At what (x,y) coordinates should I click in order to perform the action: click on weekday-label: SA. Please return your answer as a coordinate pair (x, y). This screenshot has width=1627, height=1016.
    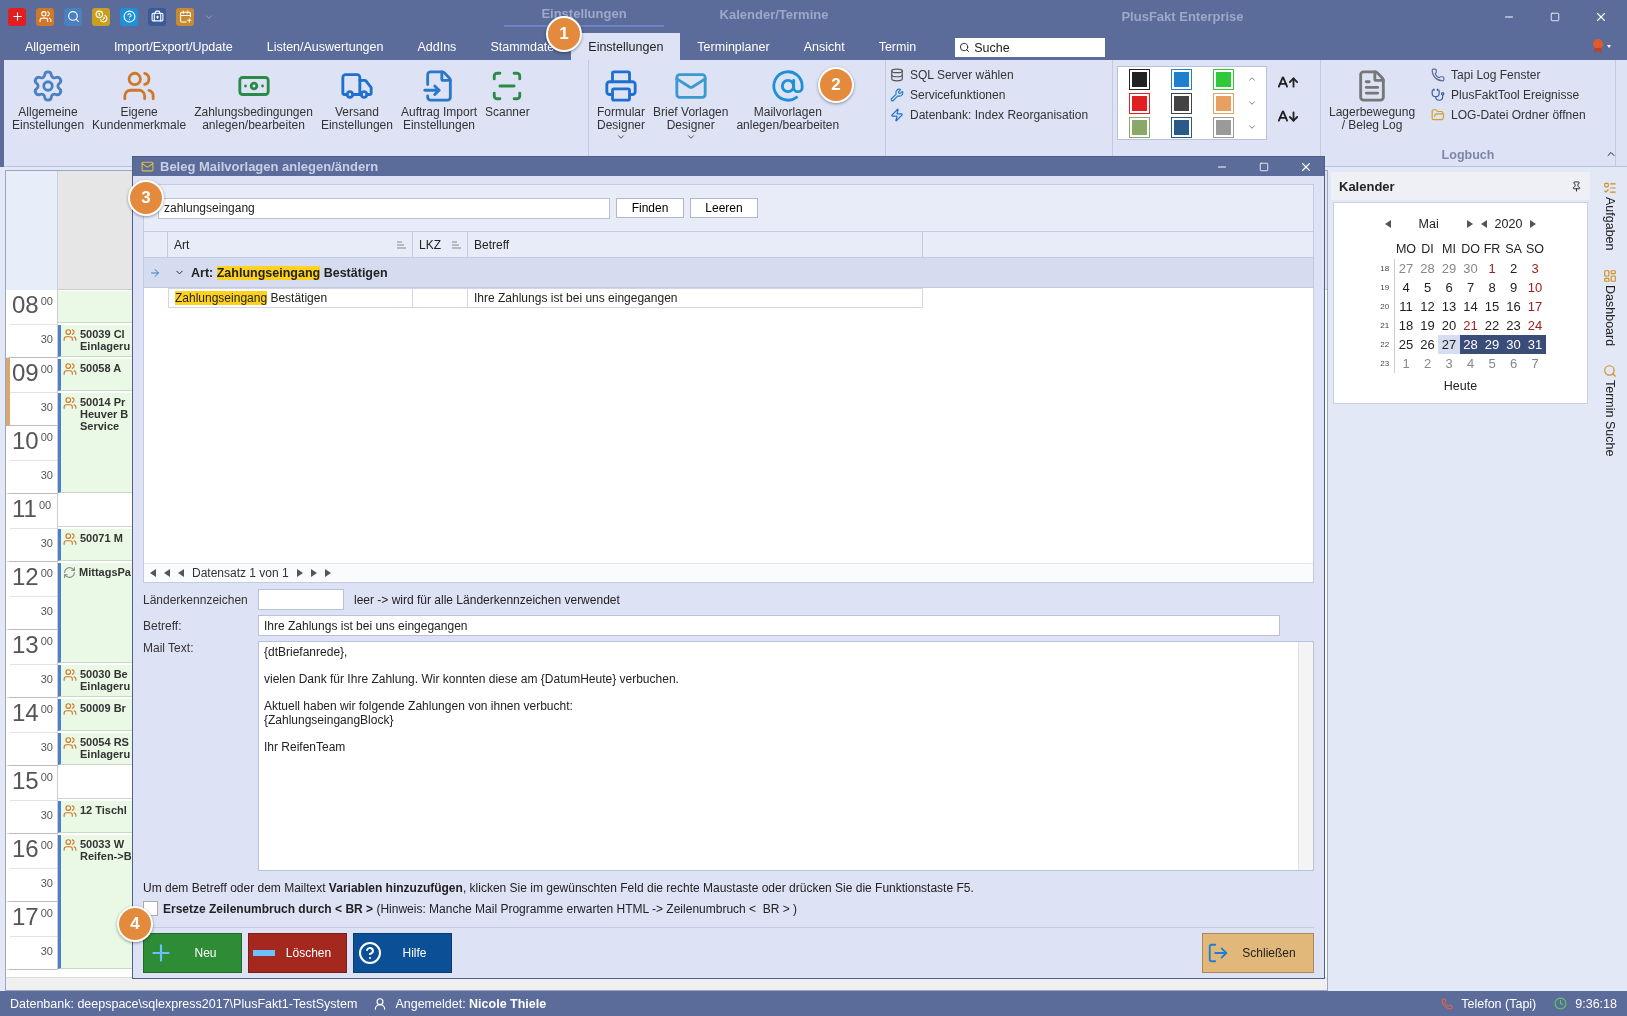
    Looking at the image, I should click on (1513, 249).